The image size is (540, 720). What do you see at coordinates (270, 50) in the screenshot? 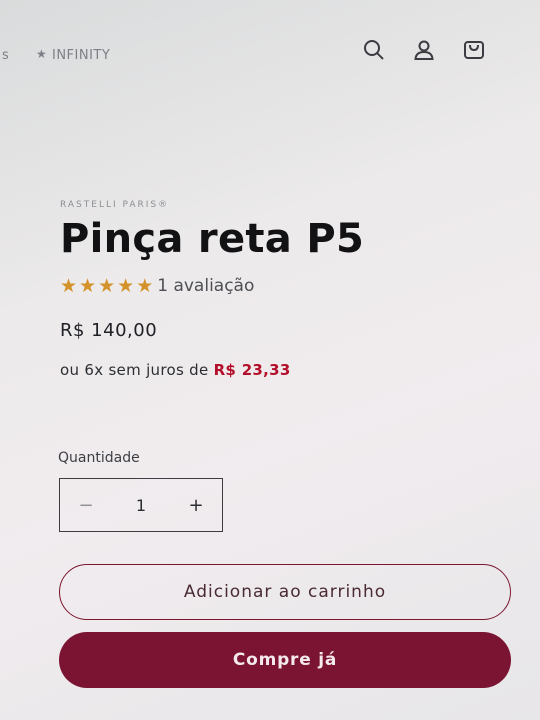
I see `header-bar: s ★ INFINITY` at bounding box center [270, 50].